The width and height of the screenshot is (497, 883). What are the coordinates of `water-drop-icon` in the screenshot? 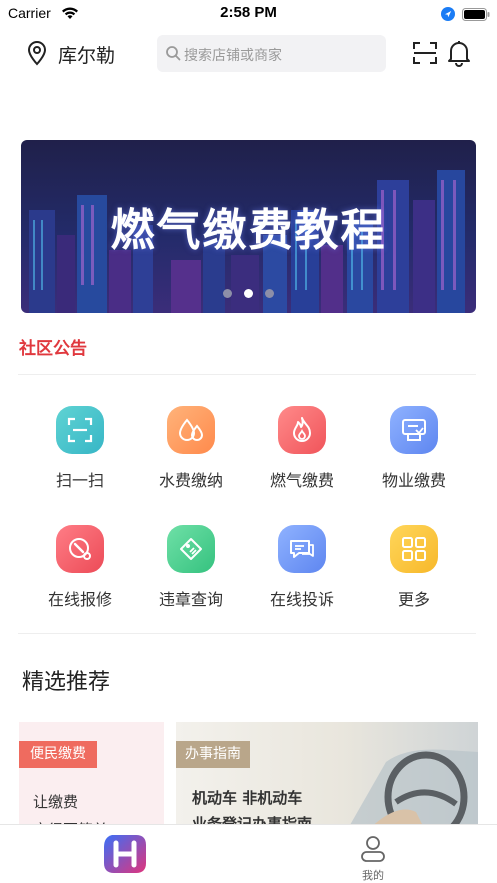 It's located at (191, 430).